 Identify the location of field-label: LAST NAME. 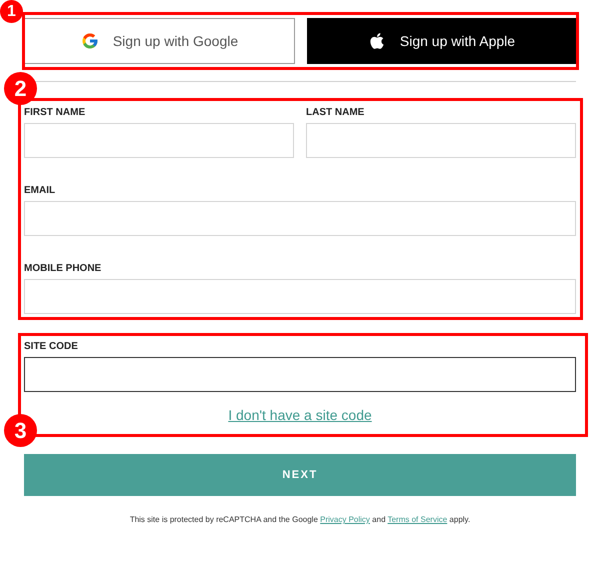
(336, 113).